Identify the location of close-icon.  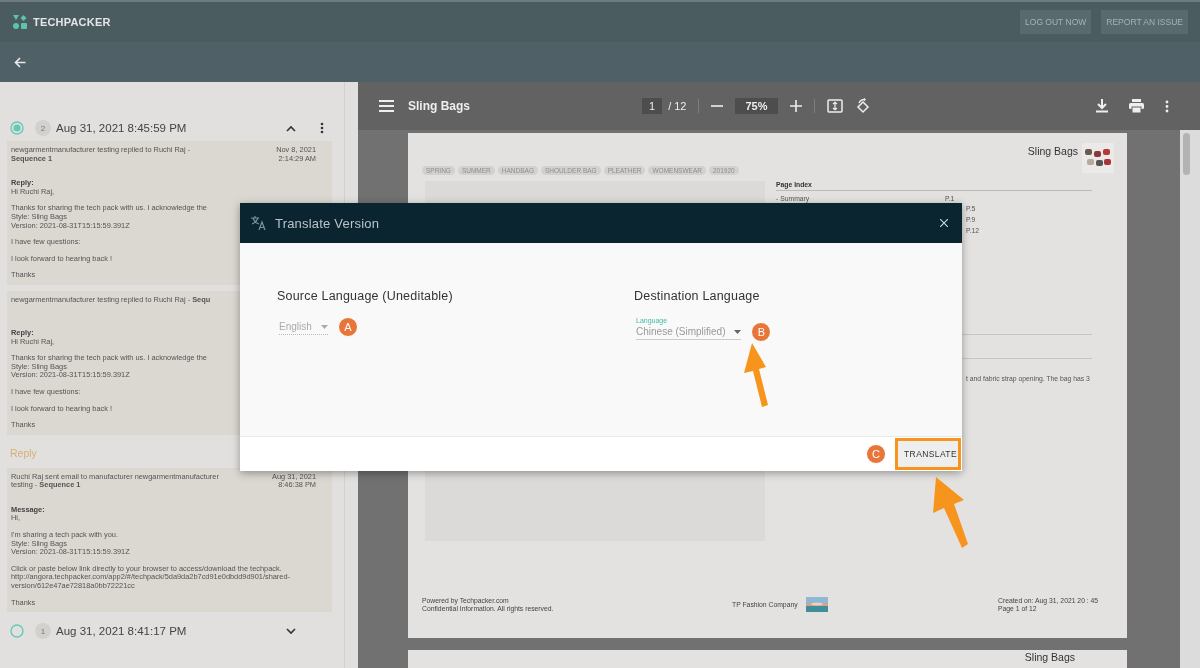
(944, 223).